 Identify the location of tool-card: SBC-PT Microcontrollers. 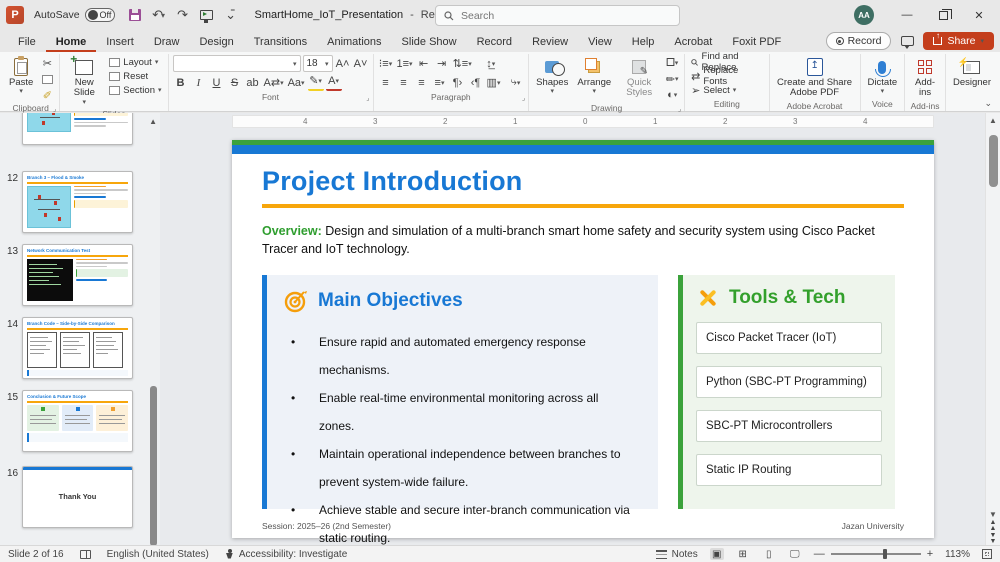
(789, 426).